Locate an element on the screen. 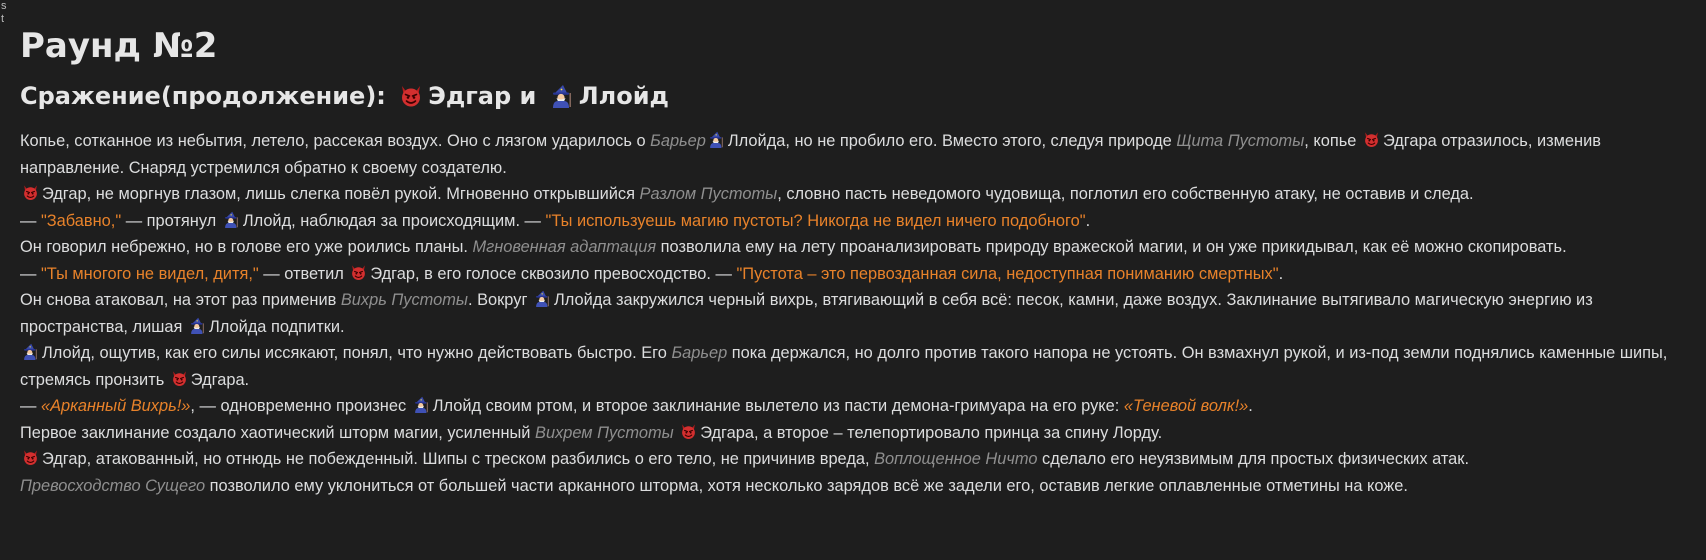  skill-term: Мгновенная адаптация is located at coordinates (564, 247).